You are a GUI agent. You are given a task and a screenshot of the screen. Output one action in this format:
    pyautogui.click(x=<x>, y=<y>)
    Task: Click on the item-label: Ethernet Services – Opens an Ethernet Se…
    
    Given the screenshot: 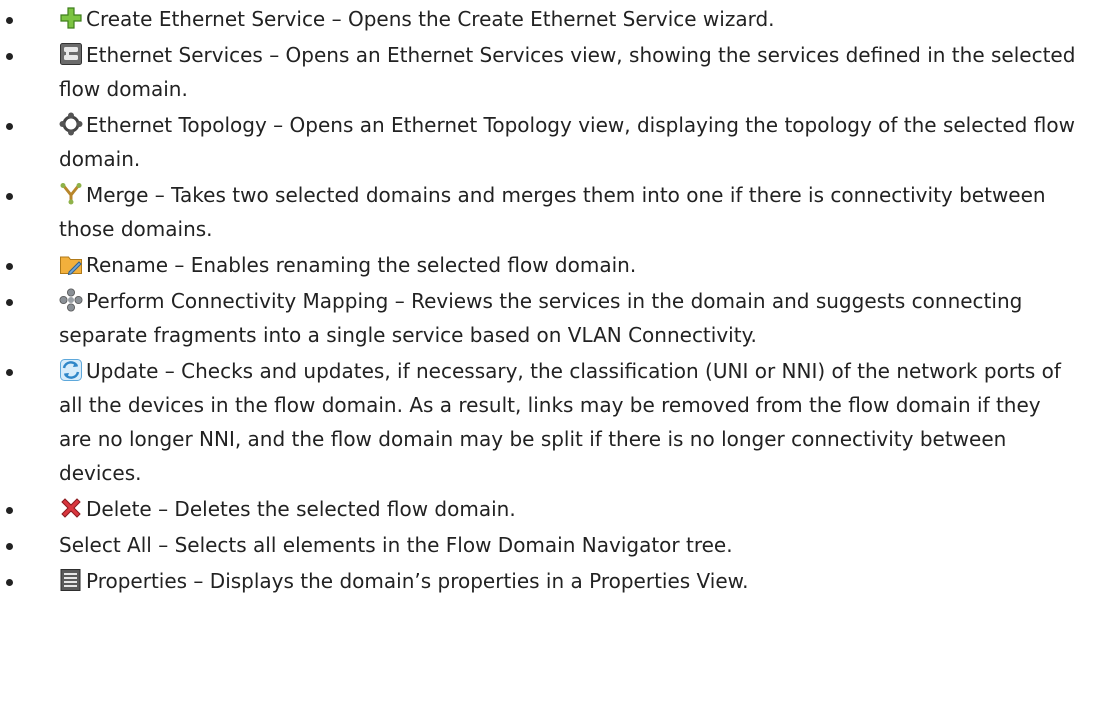 What is the action you would take?
    pyautogui.click(x=567, y=72)
    